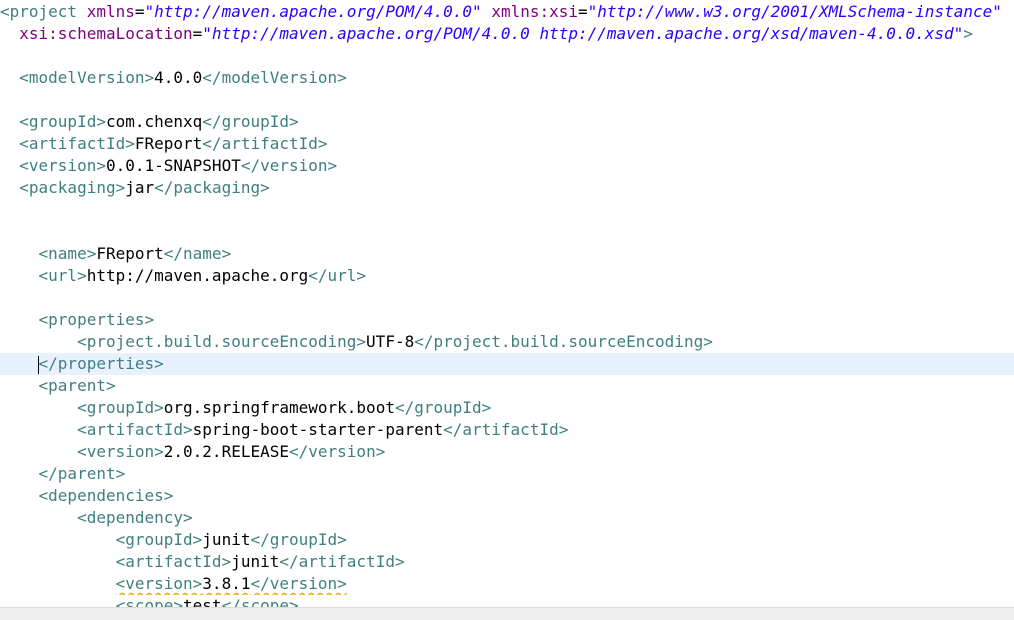 The height and width of the screenshot is (620, 1014). Describe the element at coordinates (507, 584) in the screenshot. I see `code-line: <version>3.8.1</version>` at that location.